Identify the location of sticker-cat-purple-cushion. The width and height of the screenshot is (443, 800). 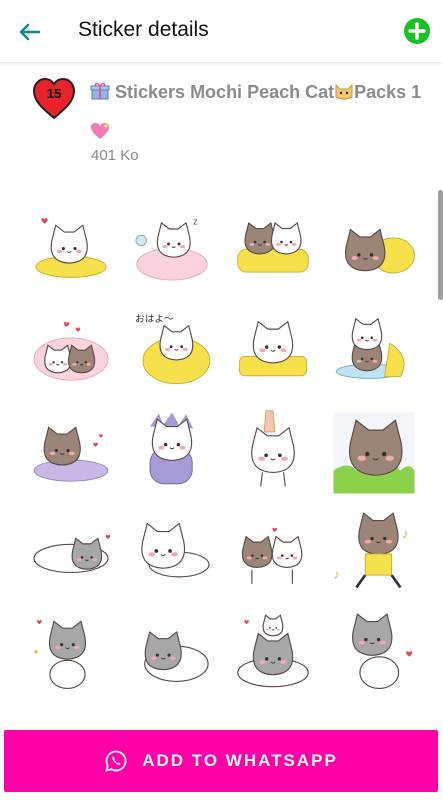
(70, 452).